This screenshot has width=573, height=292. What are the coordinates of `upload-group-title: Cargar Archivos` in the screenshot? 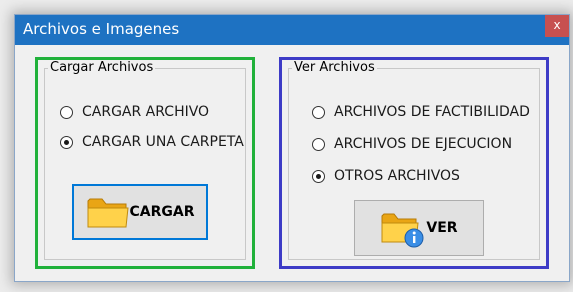 It's located at (102, 67).